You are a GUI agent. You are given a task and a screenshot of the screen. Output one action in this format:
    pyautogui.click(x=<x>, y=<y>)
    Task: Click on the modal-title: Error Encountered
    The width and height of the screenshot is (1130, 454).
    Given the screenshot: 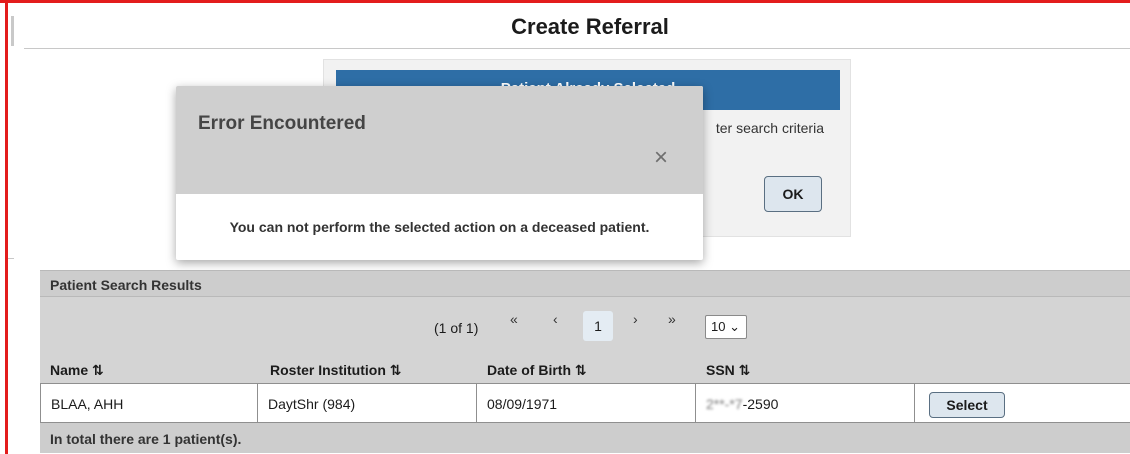 What is the action you would take?
    pyautogui.click(x=282, y=123)
    